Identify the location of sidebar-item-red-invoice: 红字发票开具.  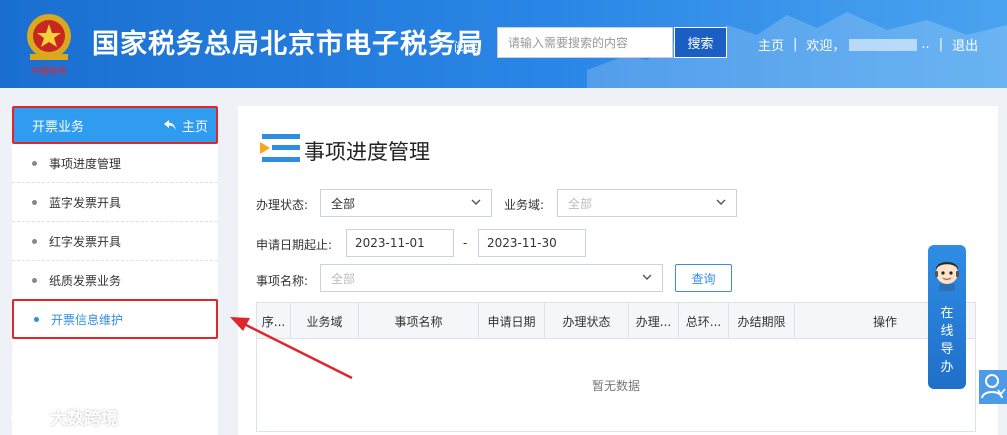
(115, 241).